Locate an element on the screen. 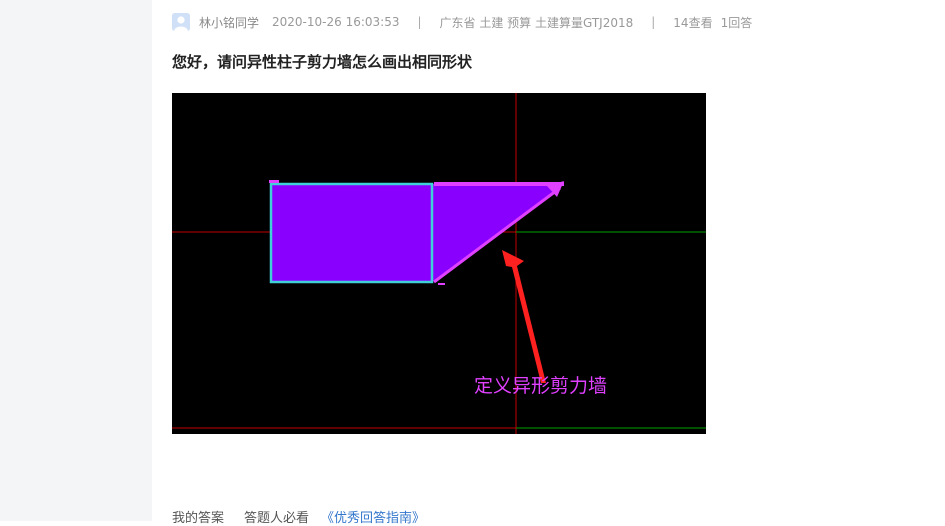 Image resolution: width=945 pixels, height=526 pixels. user-avatar-icon is located at coordinates (181, 22).